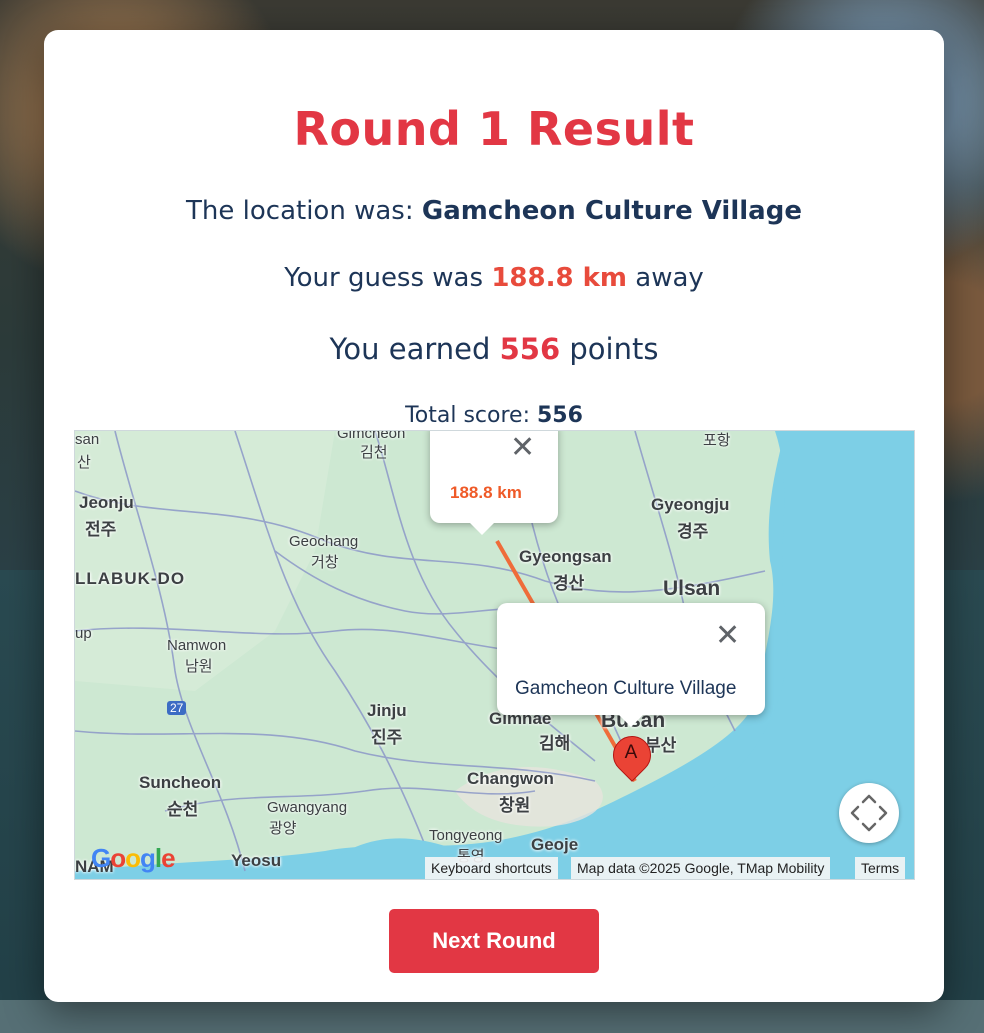 The image size is (984, 1033). I want to click on map-label-gwangyang: Gwangyang, so click(307, 807).